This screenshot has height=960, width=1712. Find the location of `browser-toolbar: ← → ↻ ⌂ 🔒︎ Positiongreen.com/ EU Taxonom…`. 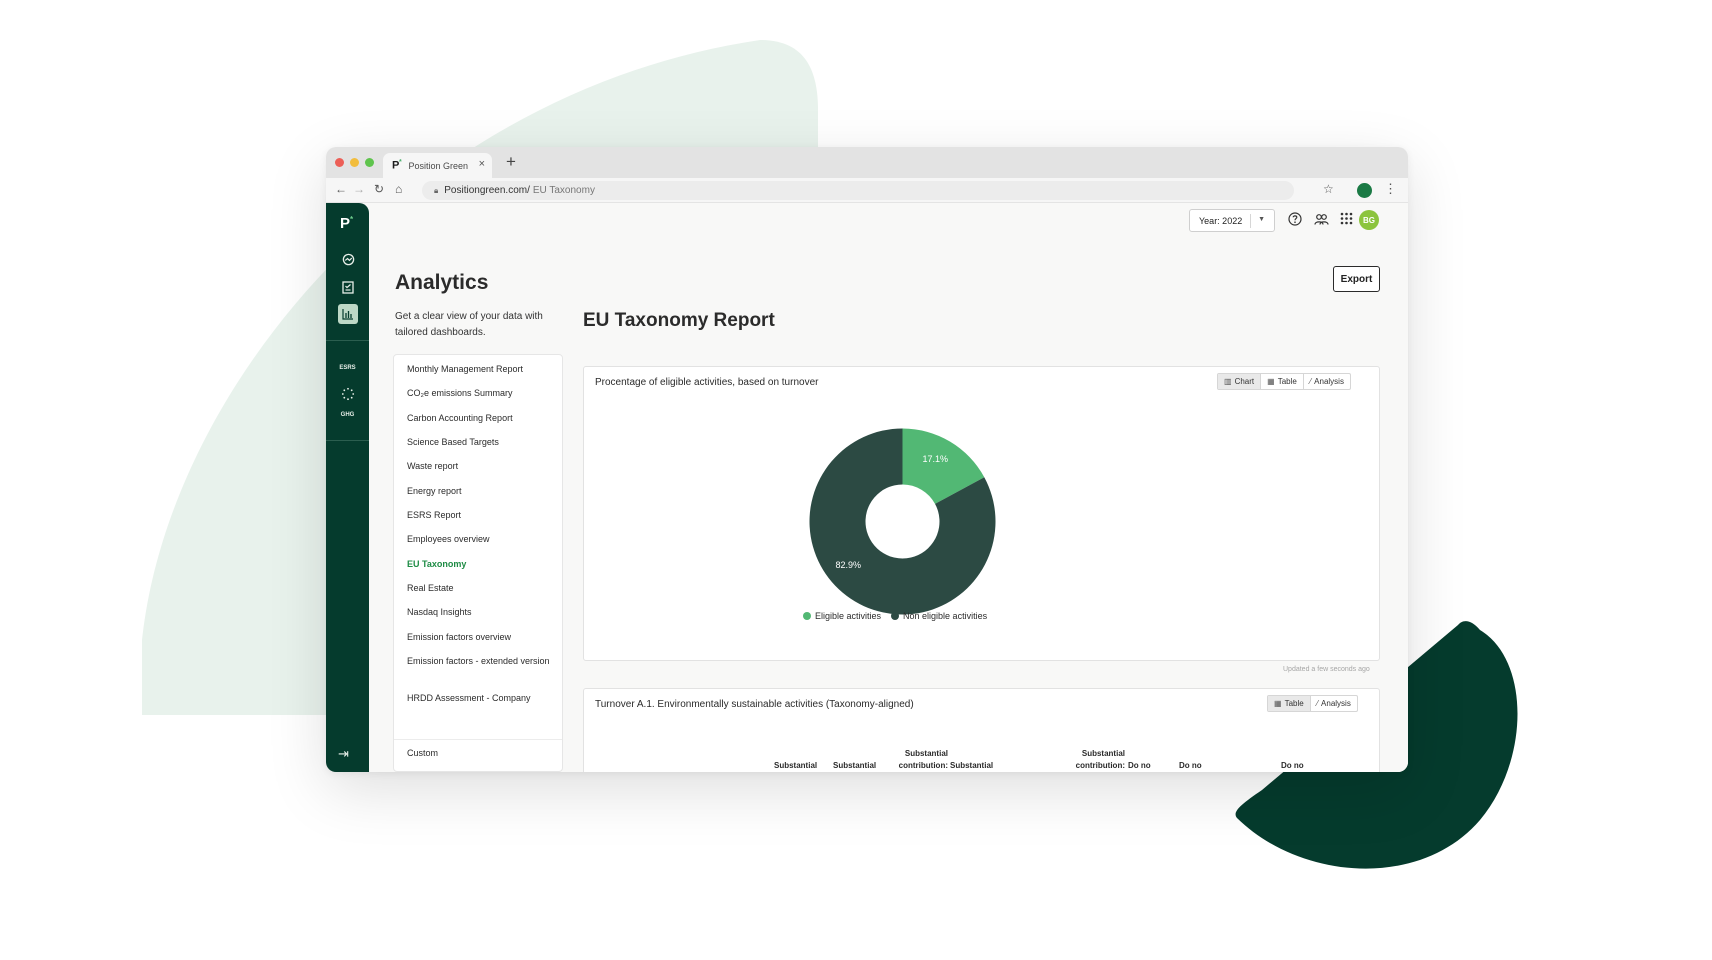

browser-toolbar: ← → ↻ ⌂ 🔒︎ Positiongreen.com/ EU Taxonom… is located at coordinates (867, 190).